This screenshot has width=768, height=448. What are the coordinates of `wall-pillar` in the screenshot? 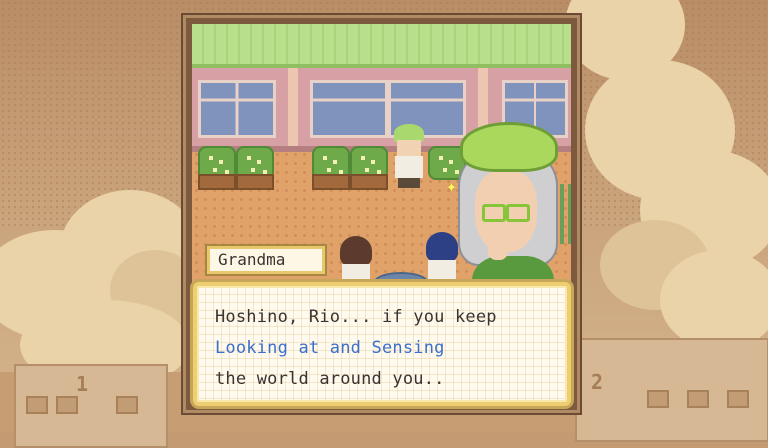 It's located at (293, 107).